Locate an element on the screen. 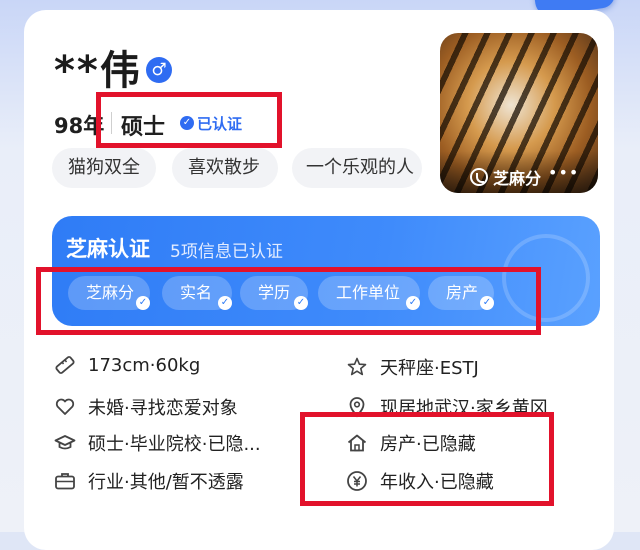 The height and width of the screenshot is (550, 640). info-height-weight: 173cm·60kg is located at coordinates (127, 365).